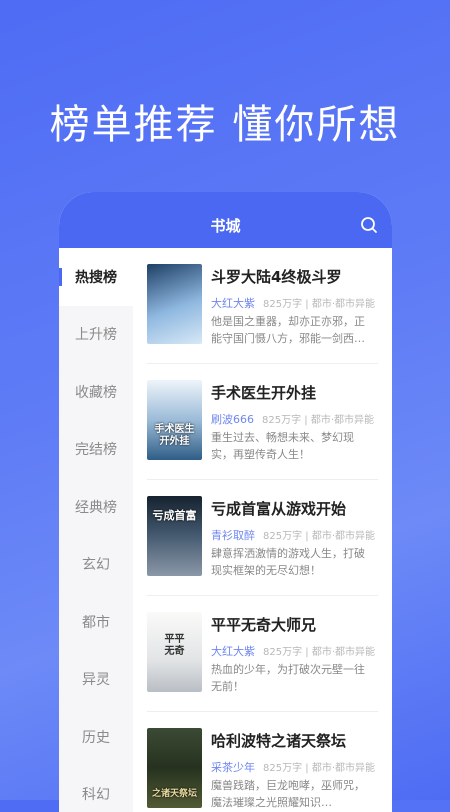 The height and width of the screenshot is (812, 450). Describe the element at coordinates (292, 446) in the screenshot. I see `book-description: 重生过去、畅想未来、梦幻现实，再塑传奇人生！` at that location.